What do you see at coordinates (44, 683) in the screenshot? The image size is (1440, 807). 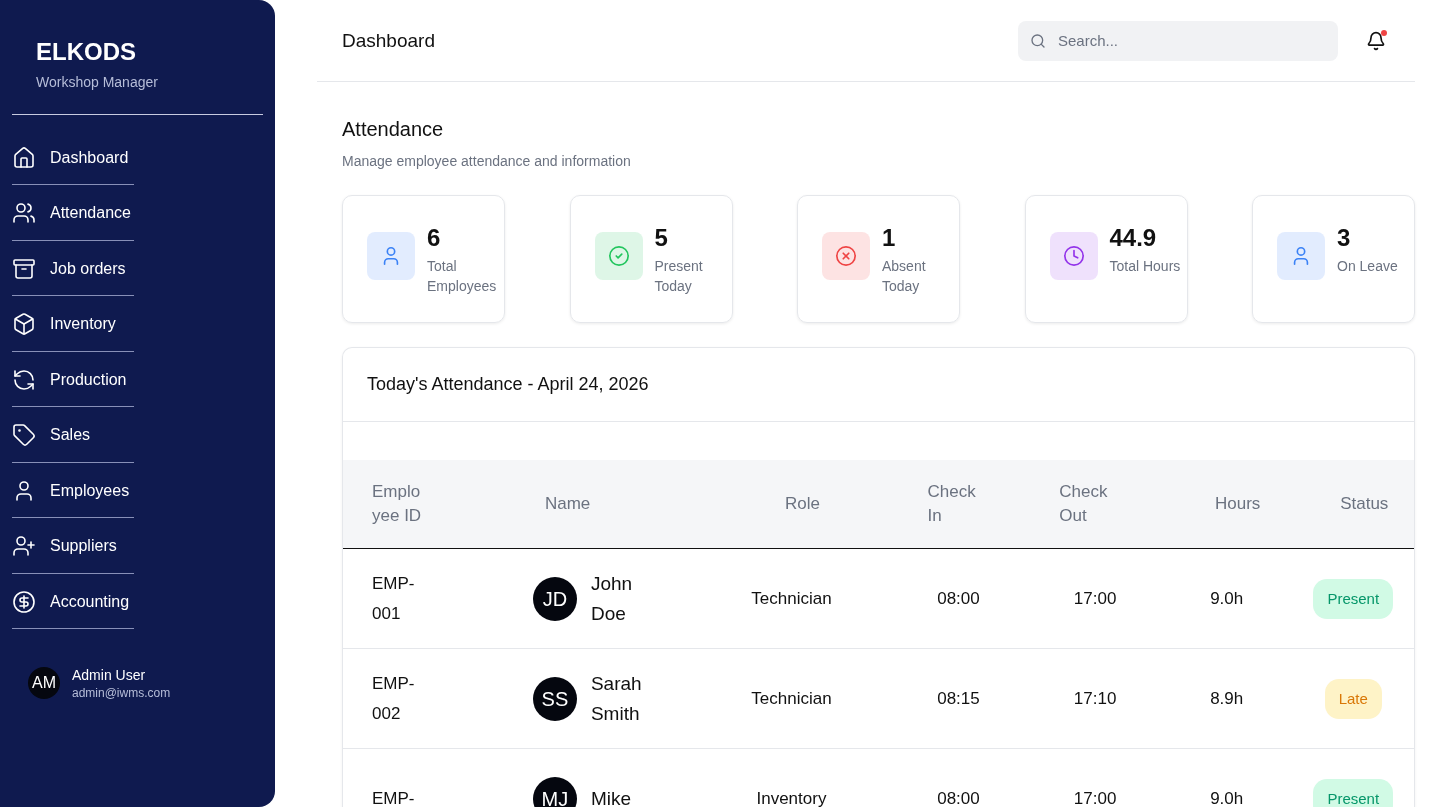 I see `user-avatar: AM` at bounding box center [44, 683].